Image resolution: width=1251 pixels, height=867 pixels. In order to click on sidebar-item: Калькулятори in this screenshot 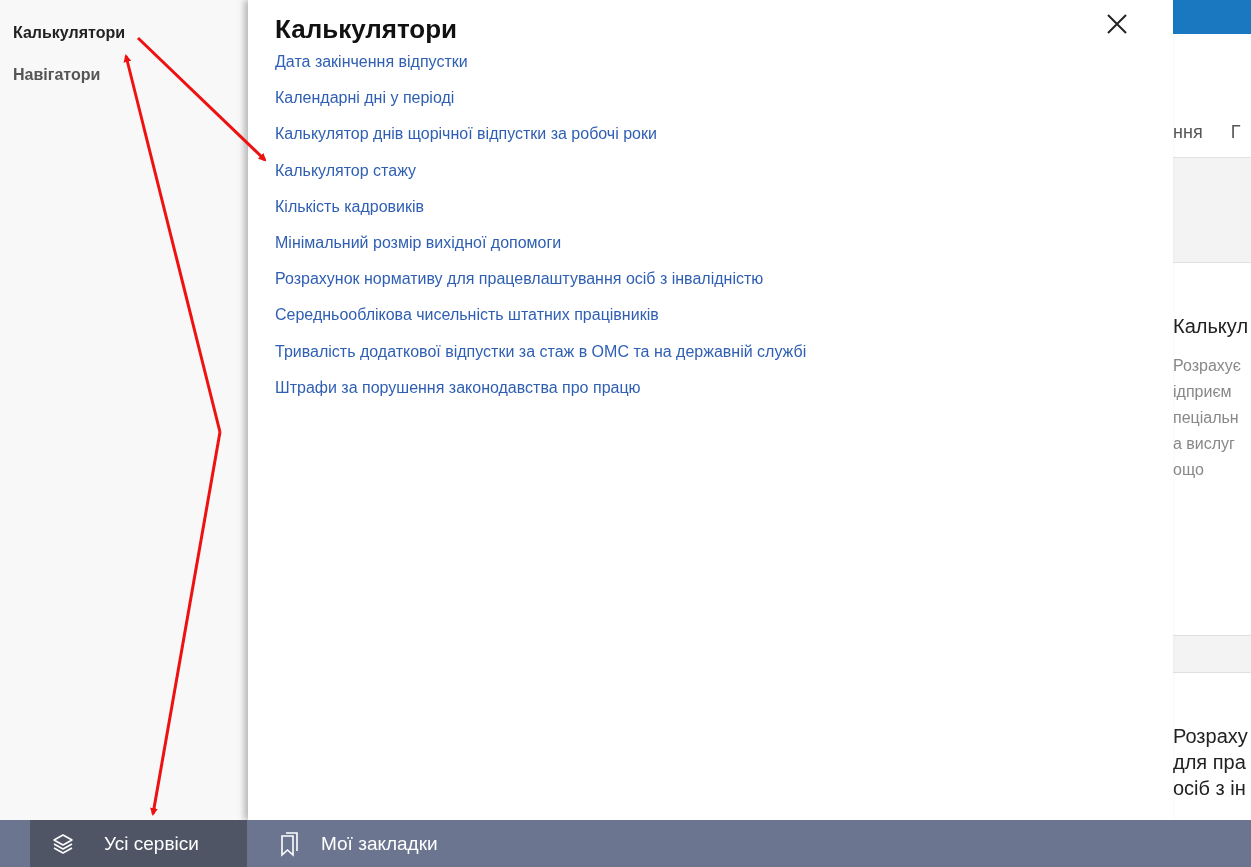, I will do `click(69, 33)`.